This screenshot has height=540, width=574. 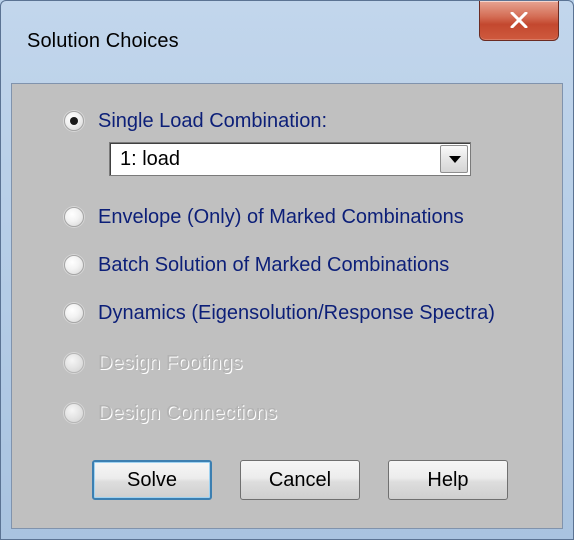 I want to click on solve-button: Solve, so click(x=152, y=480).